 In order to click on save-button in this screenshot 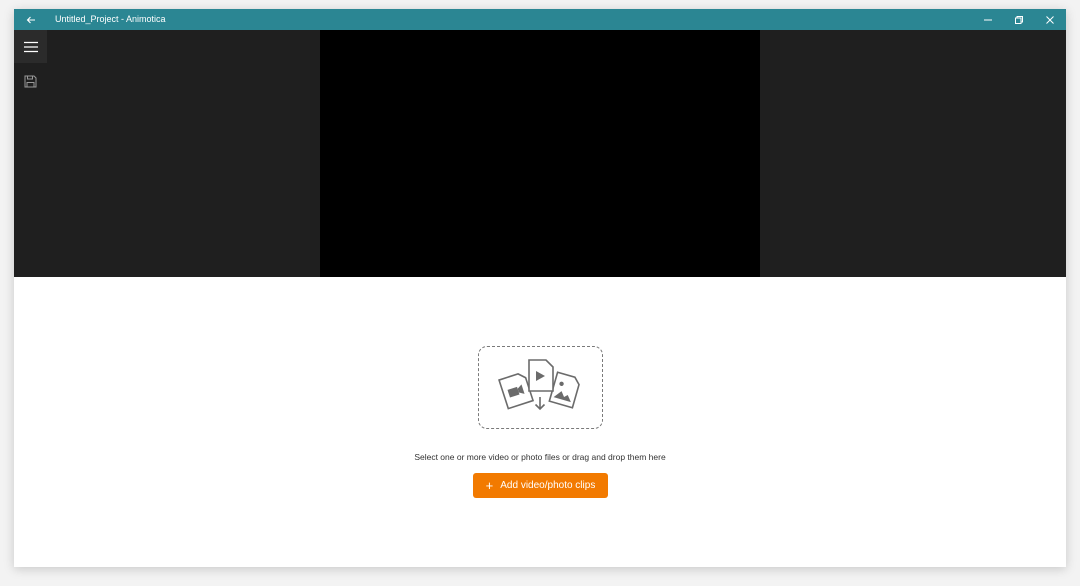, I will do `click(30, 81)`.